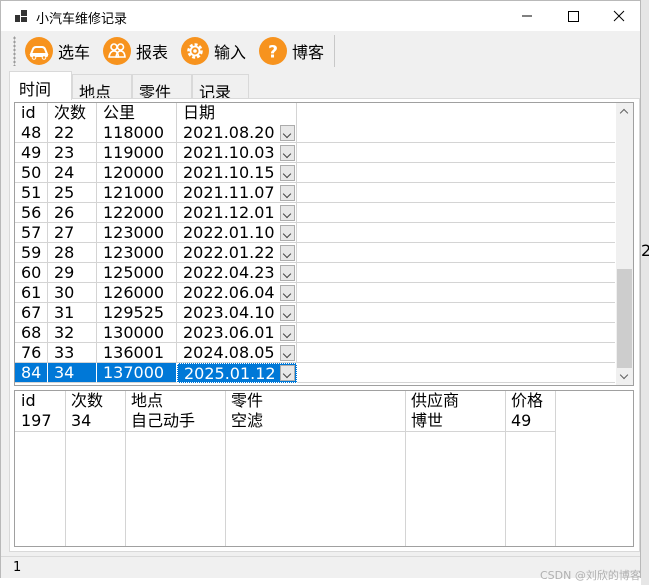 The height and width of the screenshot is (585, 649). Describe the element at coordinates (137, 253) in the screenshot. I see `cell-km: 123000` at that location.